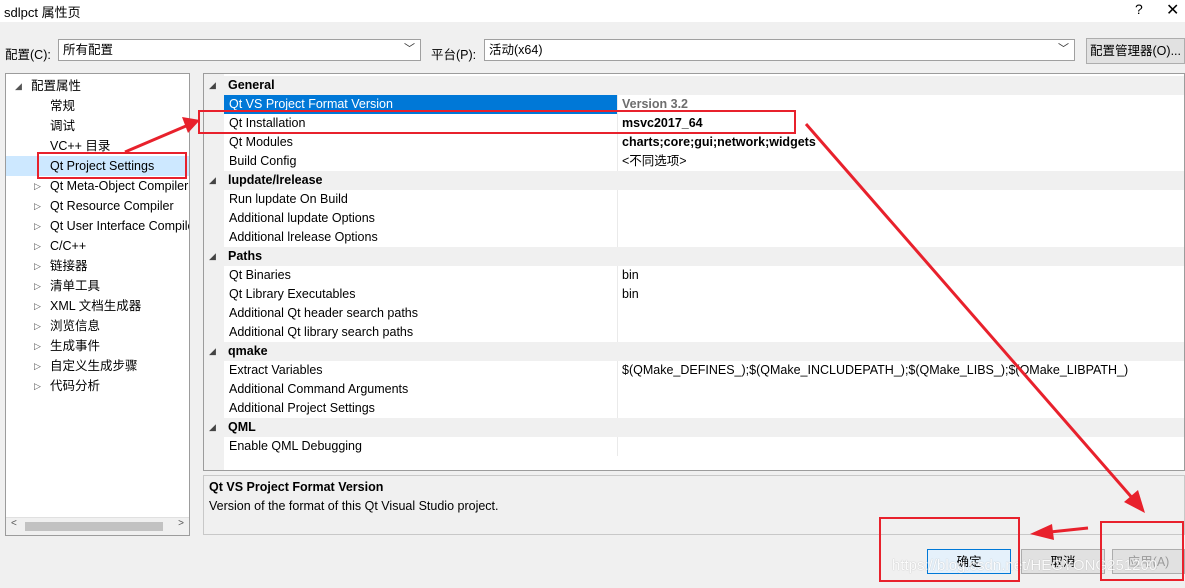 Image resolution: width=1185 pixels, height=588 pixels. I want to click on tree-horizontal-scrollbar: < >, so click(97, 526).